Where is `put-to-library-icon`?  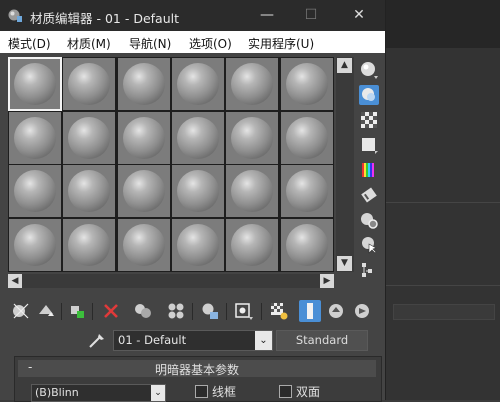 put-to-library-icon is located at coordinates (210, 311).